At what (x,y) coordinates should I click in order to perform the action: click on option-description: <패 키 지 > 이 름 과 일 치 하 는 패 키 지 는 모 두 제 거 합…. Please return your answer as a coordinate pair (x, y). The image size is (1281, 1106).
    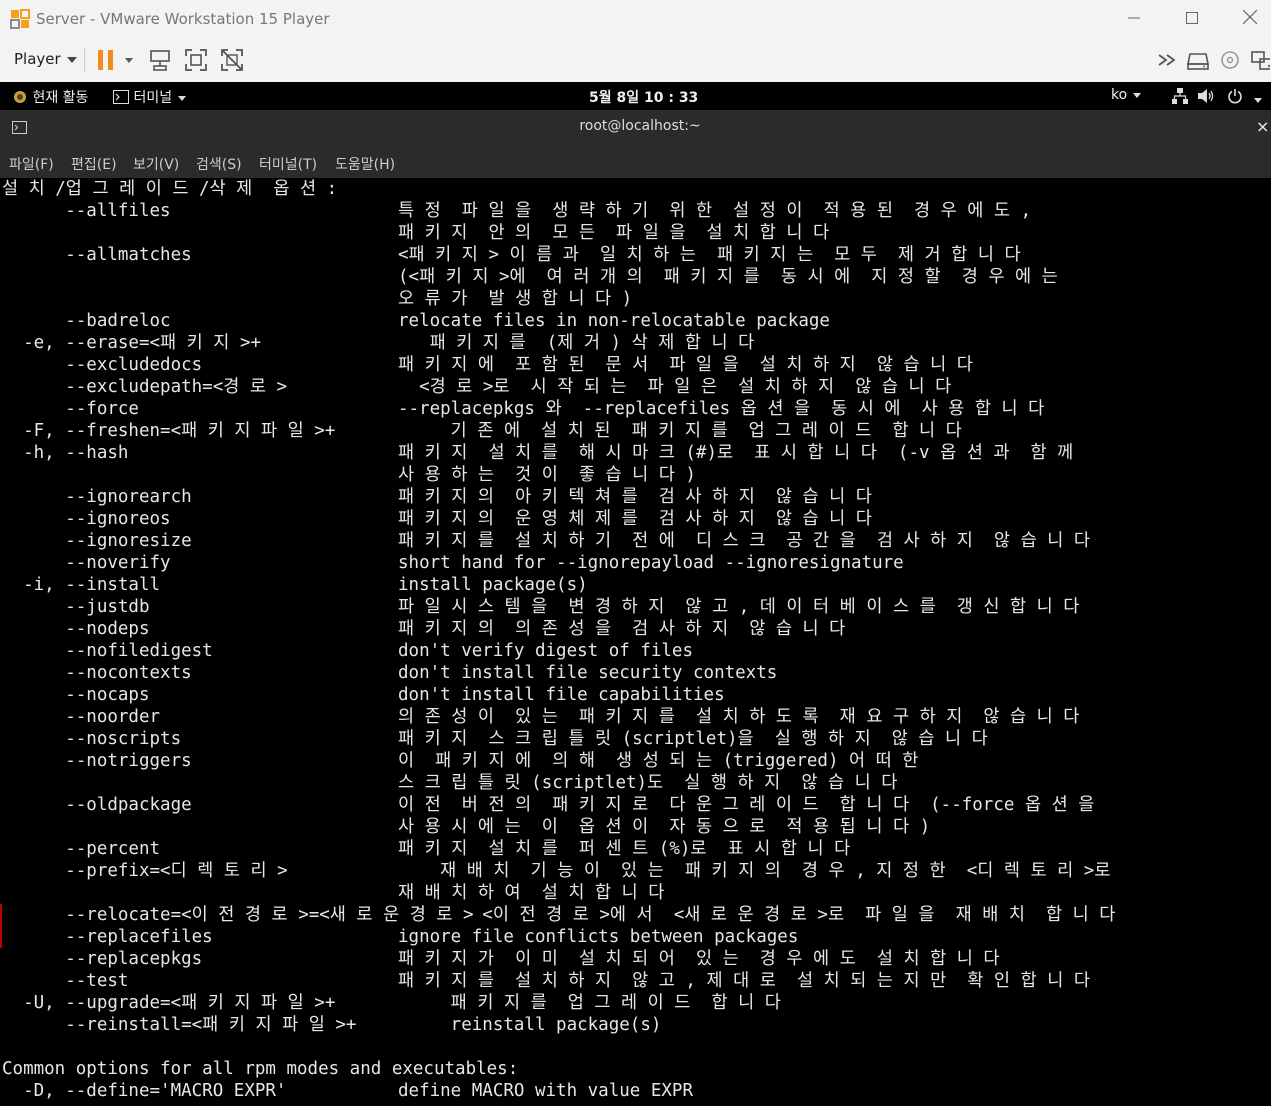
    Looking at the image, I should click on (709, 255).